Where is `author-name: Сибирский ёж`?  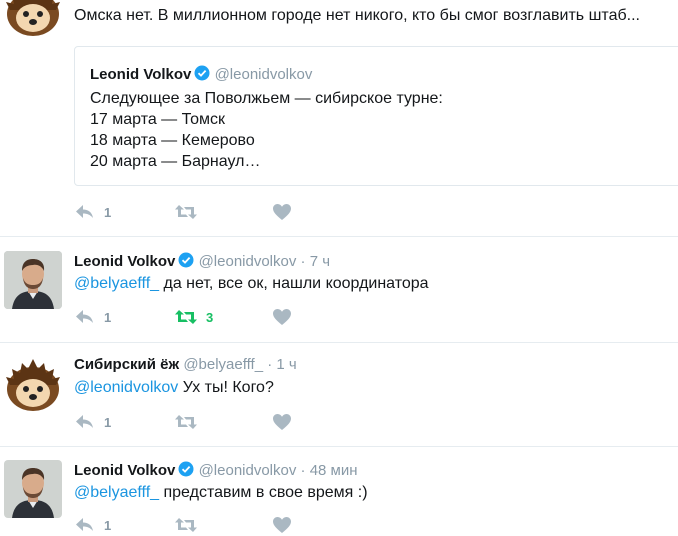 author-name: Сибирский ёж is located at coordinates (126, 364).